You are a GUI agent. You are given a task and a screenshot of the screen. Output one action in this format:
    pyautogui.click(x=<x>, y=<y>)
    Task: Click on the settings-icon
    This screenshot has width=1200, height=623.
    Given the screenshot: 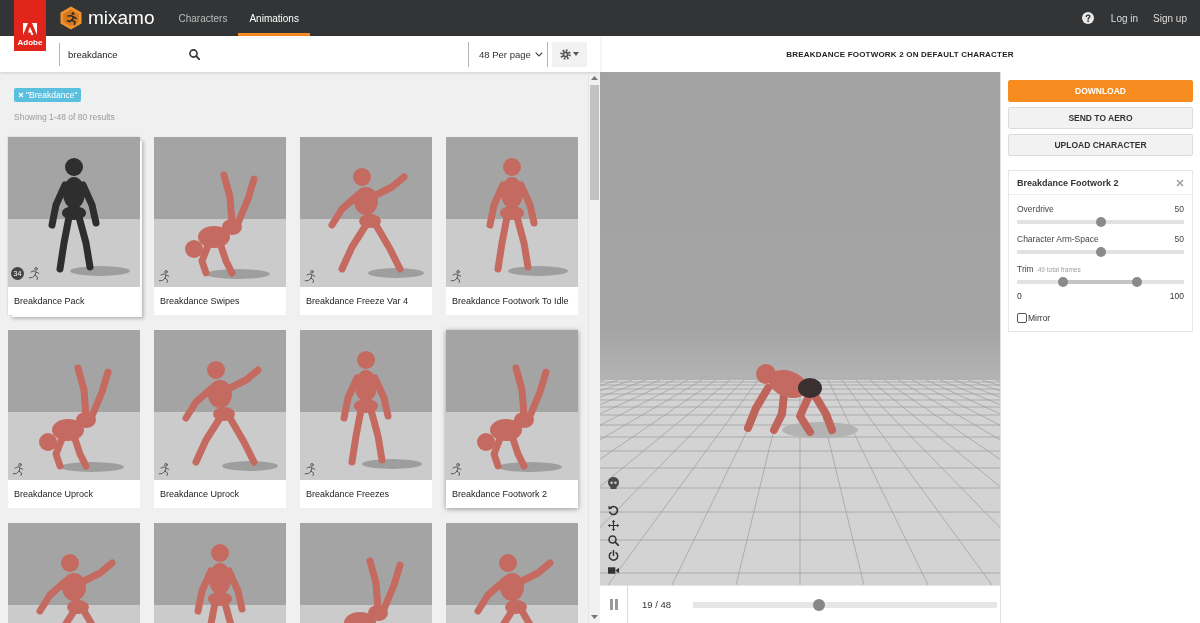 What is the action you would take?
    pyautogui.click(x=565, y=54)
    